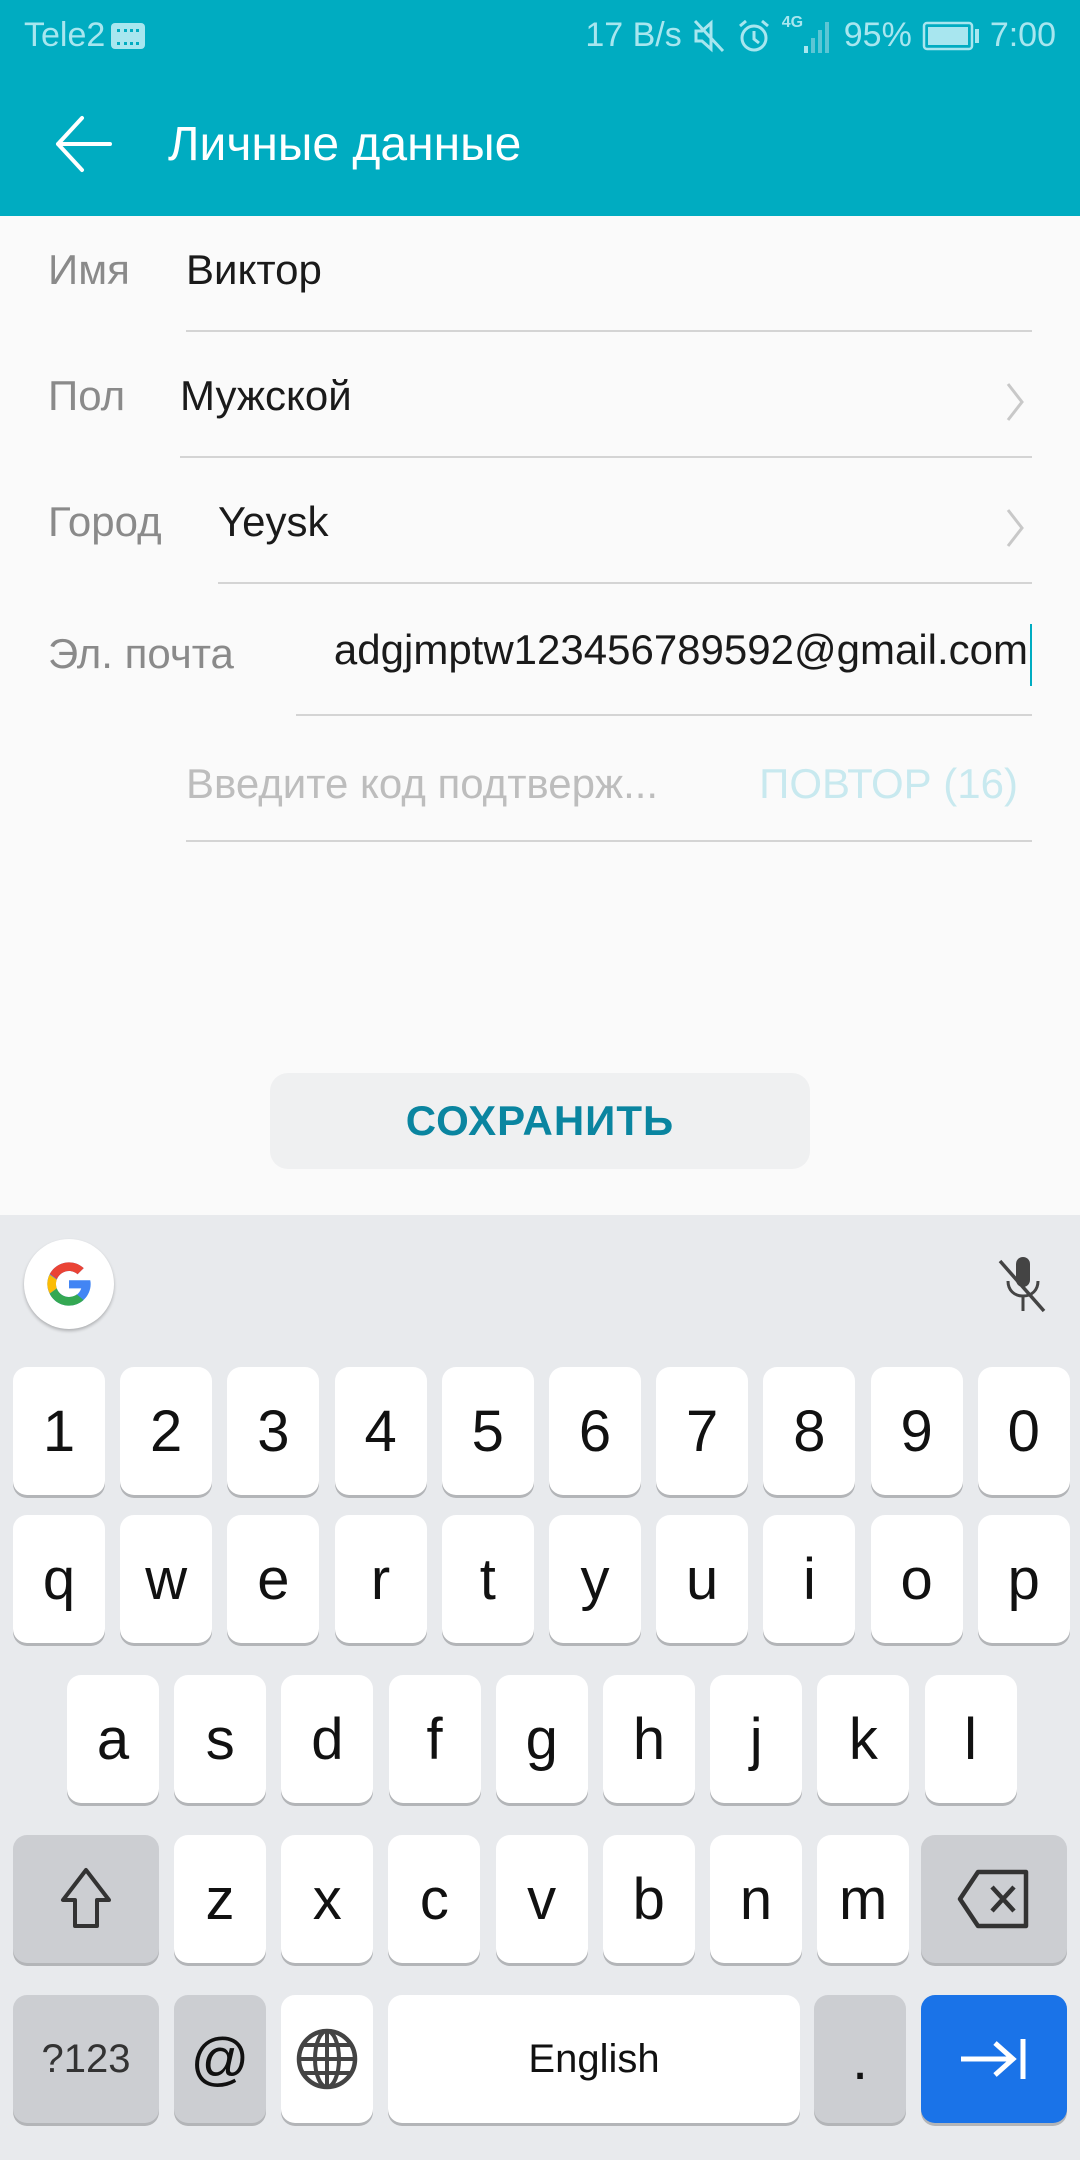  What do you see at coordinates (1022, 1285) in the screenshot?
I see `mic-off-icon` at bounding box center [1022, 1285].